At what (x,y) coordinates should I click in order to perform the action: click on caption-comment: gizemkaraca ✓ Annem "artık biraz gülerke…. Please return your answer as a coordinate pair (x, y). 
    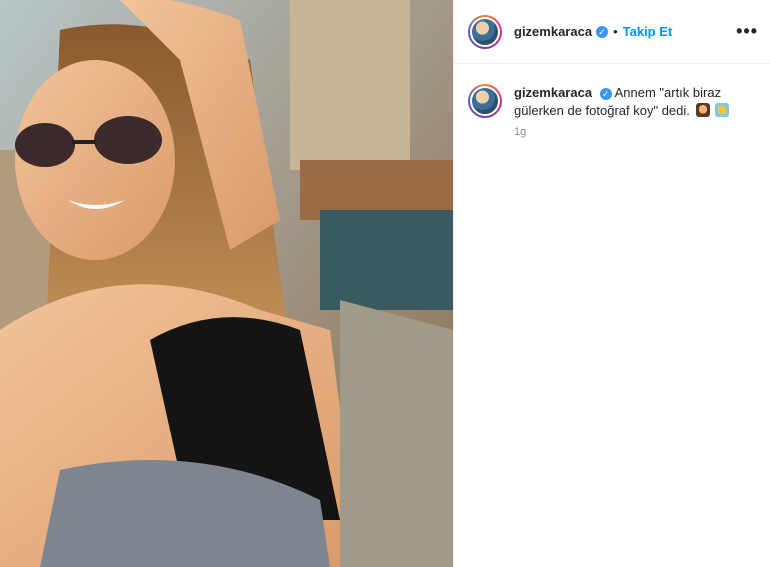
    Looking at the image, I should click on (612, 92).